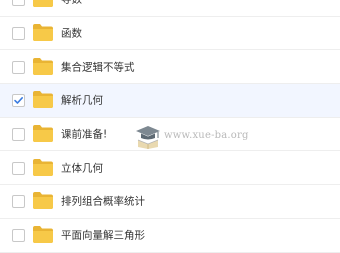 Image resolution: width=340 pixels, height=253 pixels. Describe the element at coordinates (84, 134) in the screenshot. I see `item-label: 课前准备!` at that location.